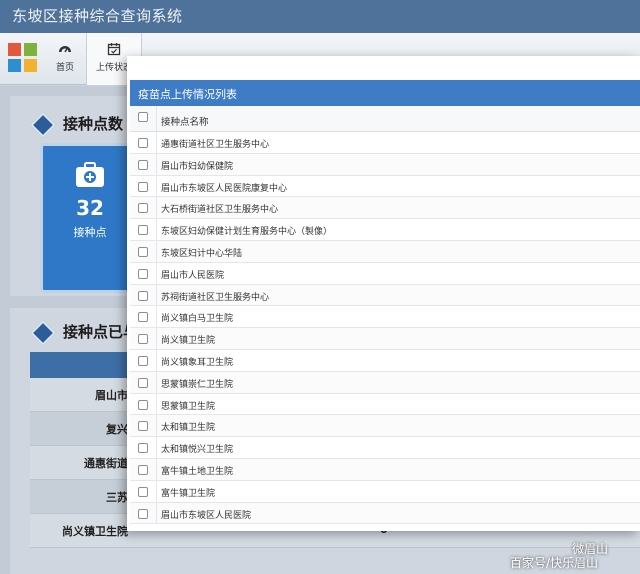  What do you see at coordinates (111, 395) in the screenshot?
I see `row-name: 眉山市` at bounding box center [111, 395].